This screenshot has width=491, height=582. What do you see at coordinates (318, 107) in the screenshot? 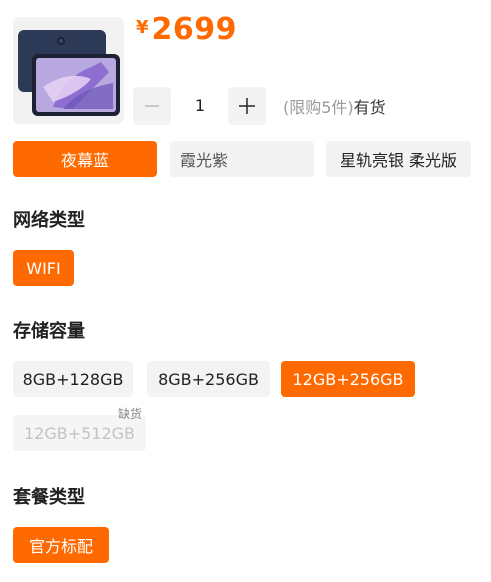
I see `limit-text: (限购5件)` at bounding box center [318, 107].